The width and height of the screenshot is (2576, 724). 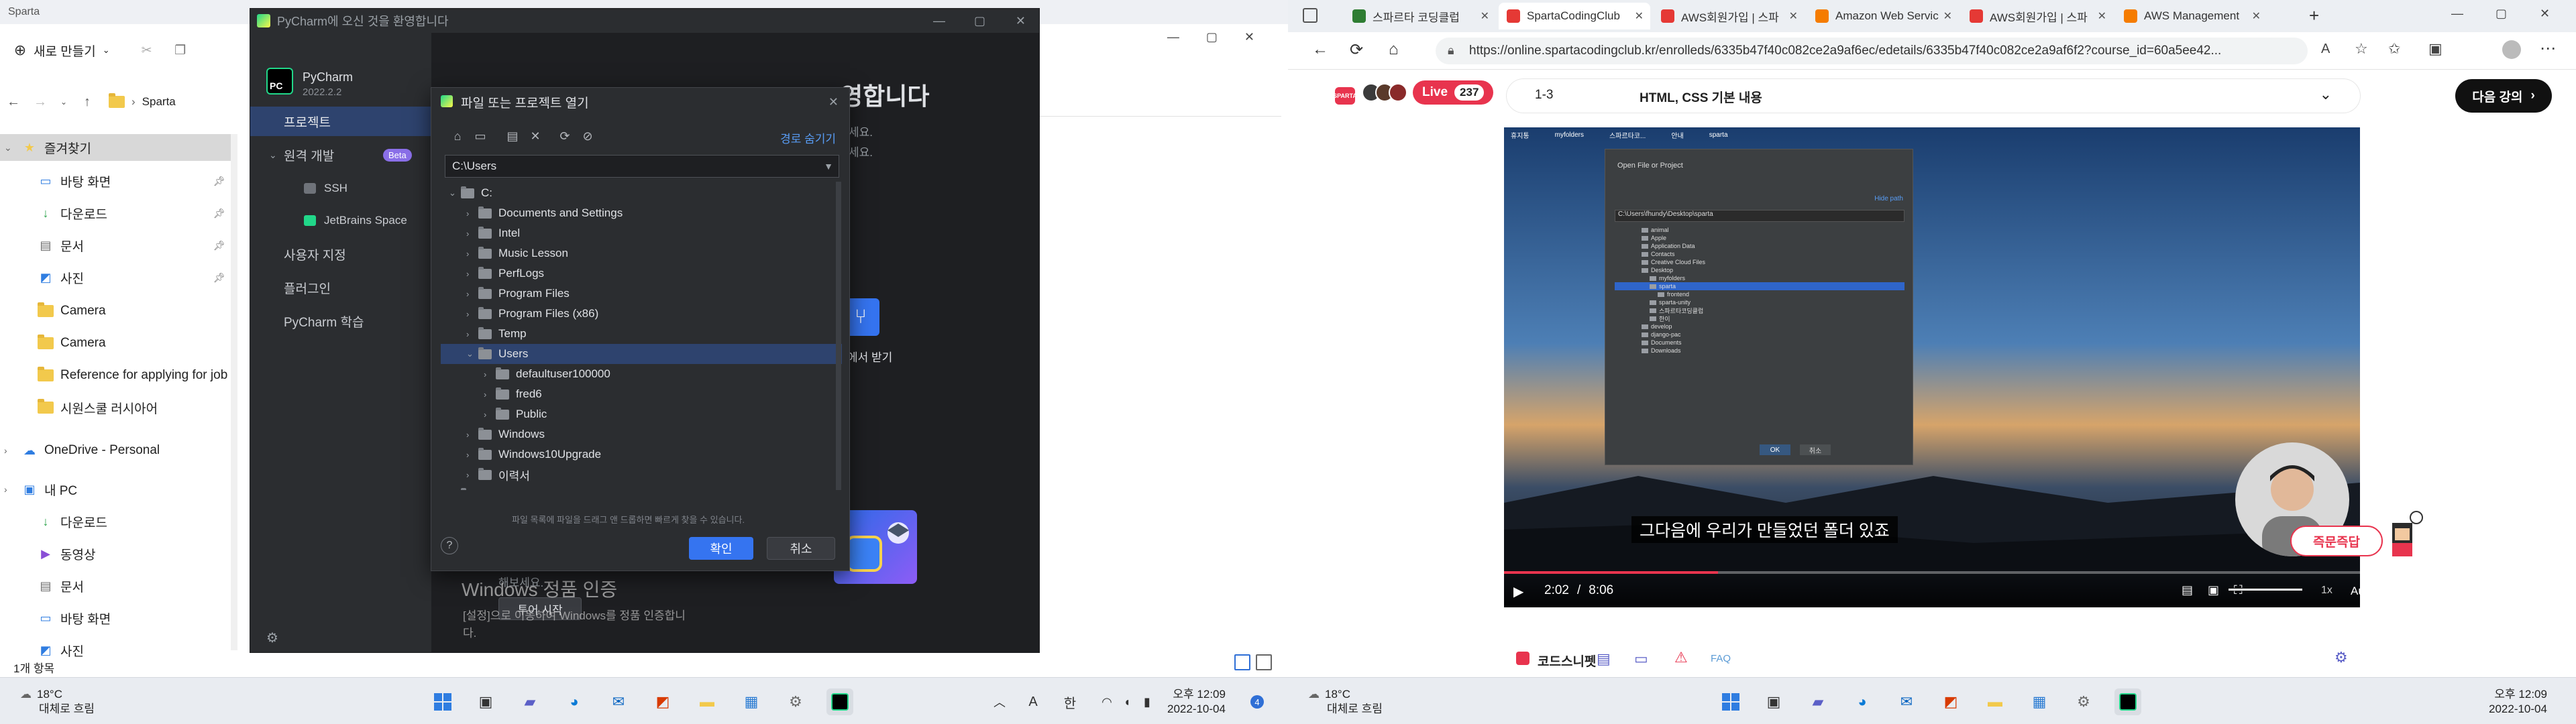 I want to click on play-icon: ▶, so click(x=1518, y=591).